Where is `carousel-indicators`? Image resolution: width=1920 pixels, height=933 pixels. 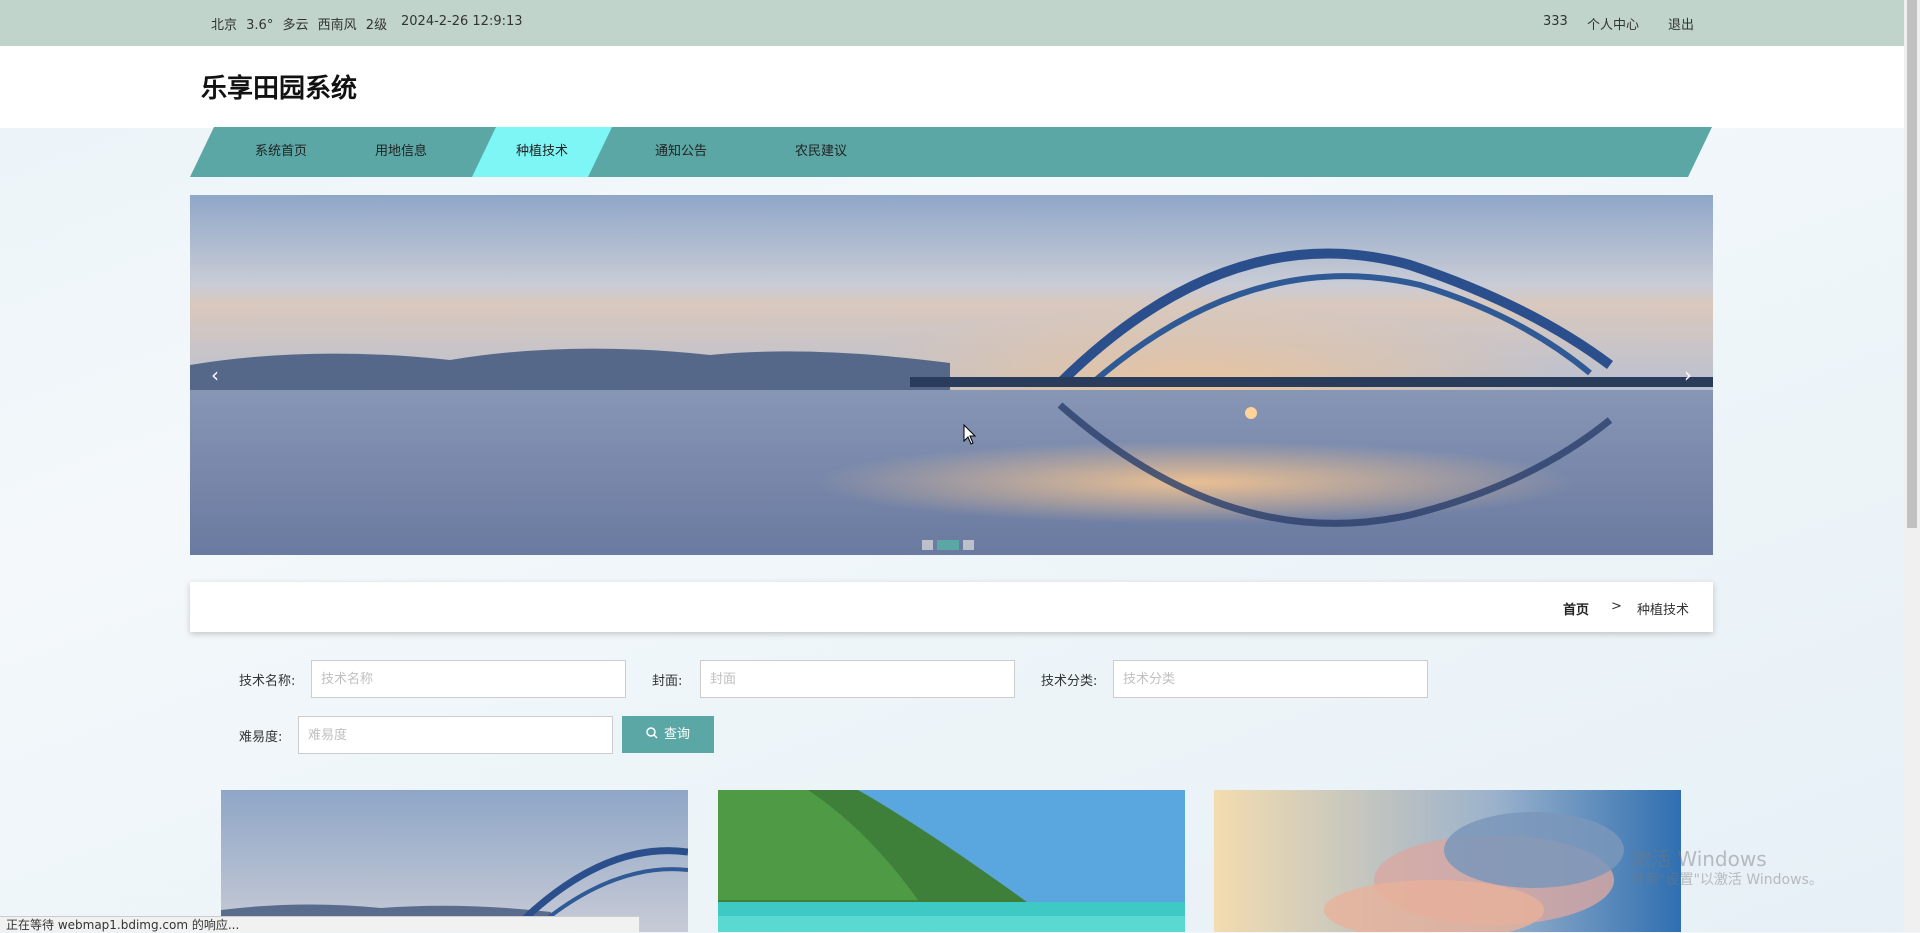 carousel-indicators is located at coordinates (950, 547).